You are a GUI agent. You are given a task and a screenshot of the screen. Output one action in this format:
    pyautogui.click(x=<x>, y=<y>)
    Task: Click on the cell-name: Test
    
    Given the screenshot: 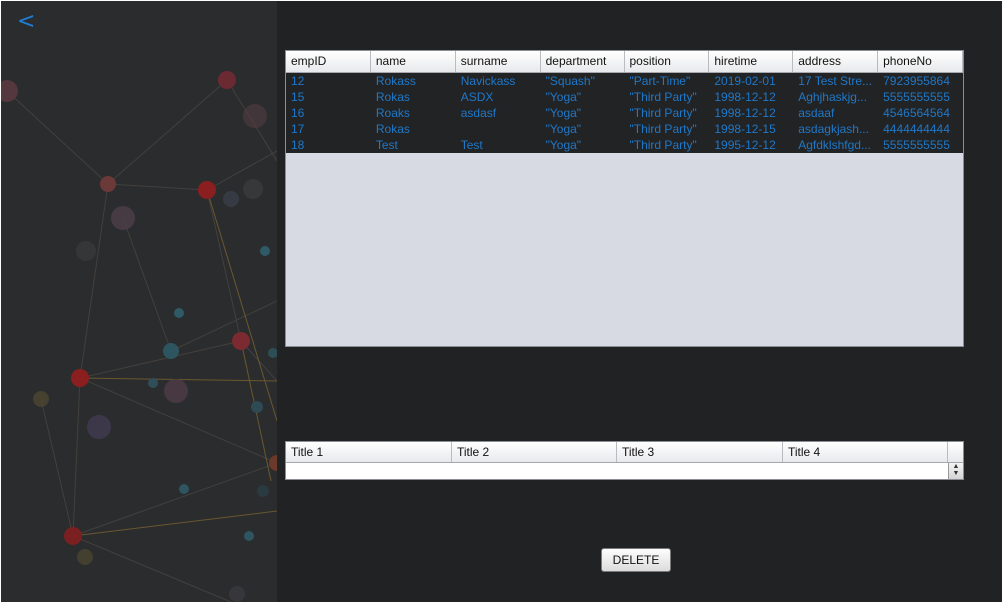 What is the action you would take?
    pyautogui.click(x=386, y=145)
    